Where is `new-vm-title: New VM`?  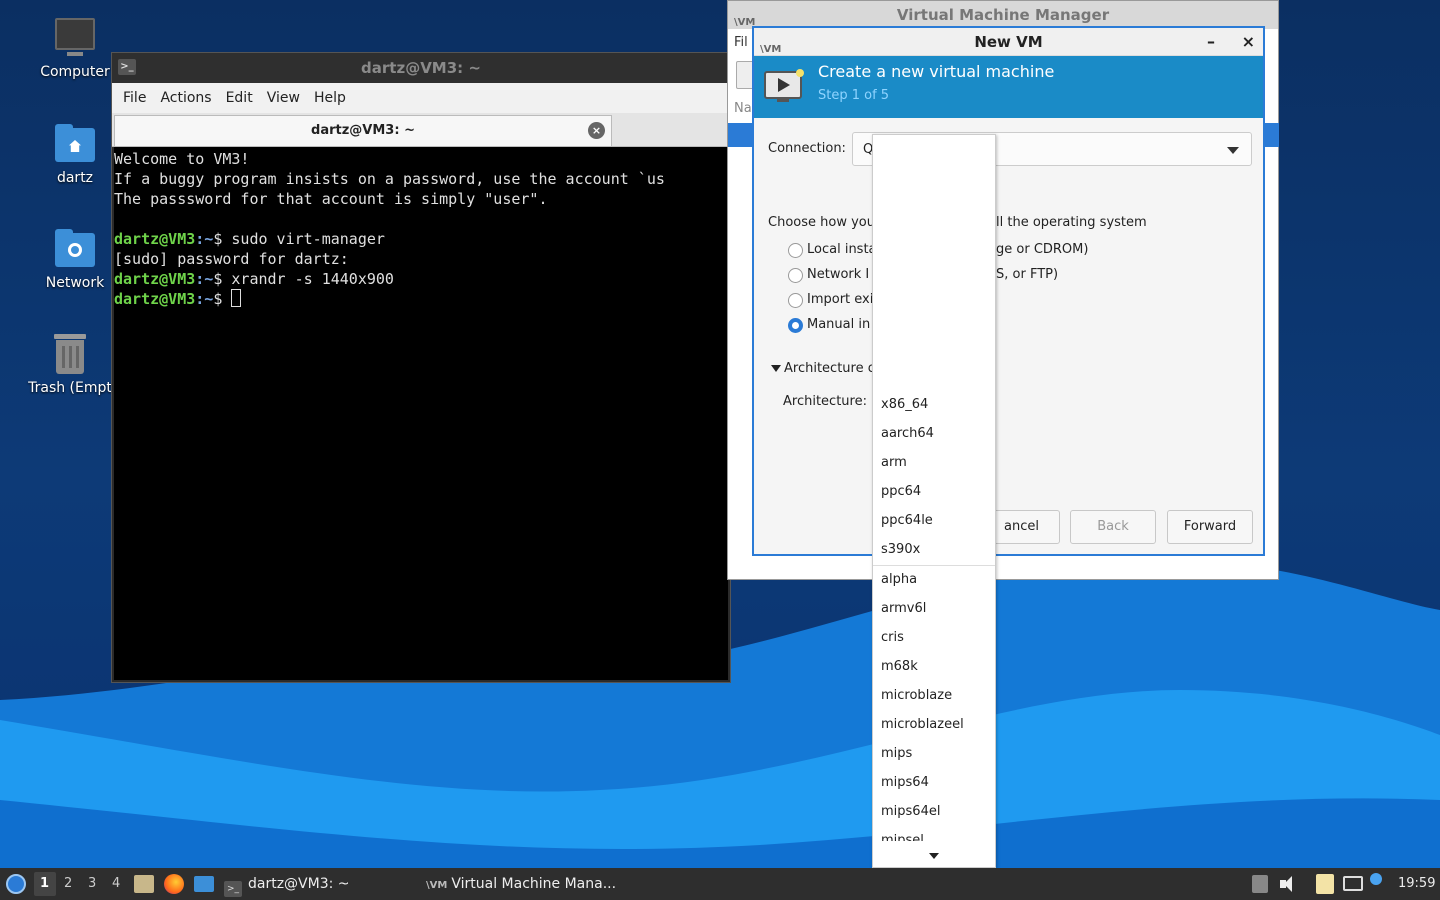
new-vm-title: New VM is located at coordinates (1008, 42).